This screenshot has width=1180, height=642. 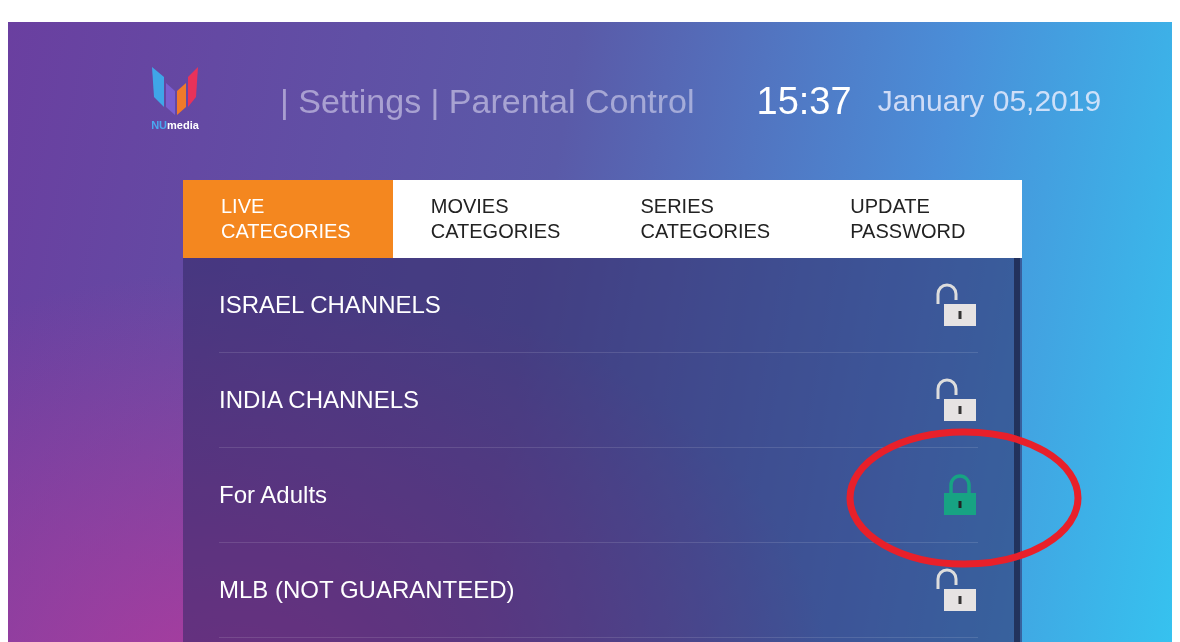 I want to click on logo-text: NUmedia, so click(x=175, y=125).